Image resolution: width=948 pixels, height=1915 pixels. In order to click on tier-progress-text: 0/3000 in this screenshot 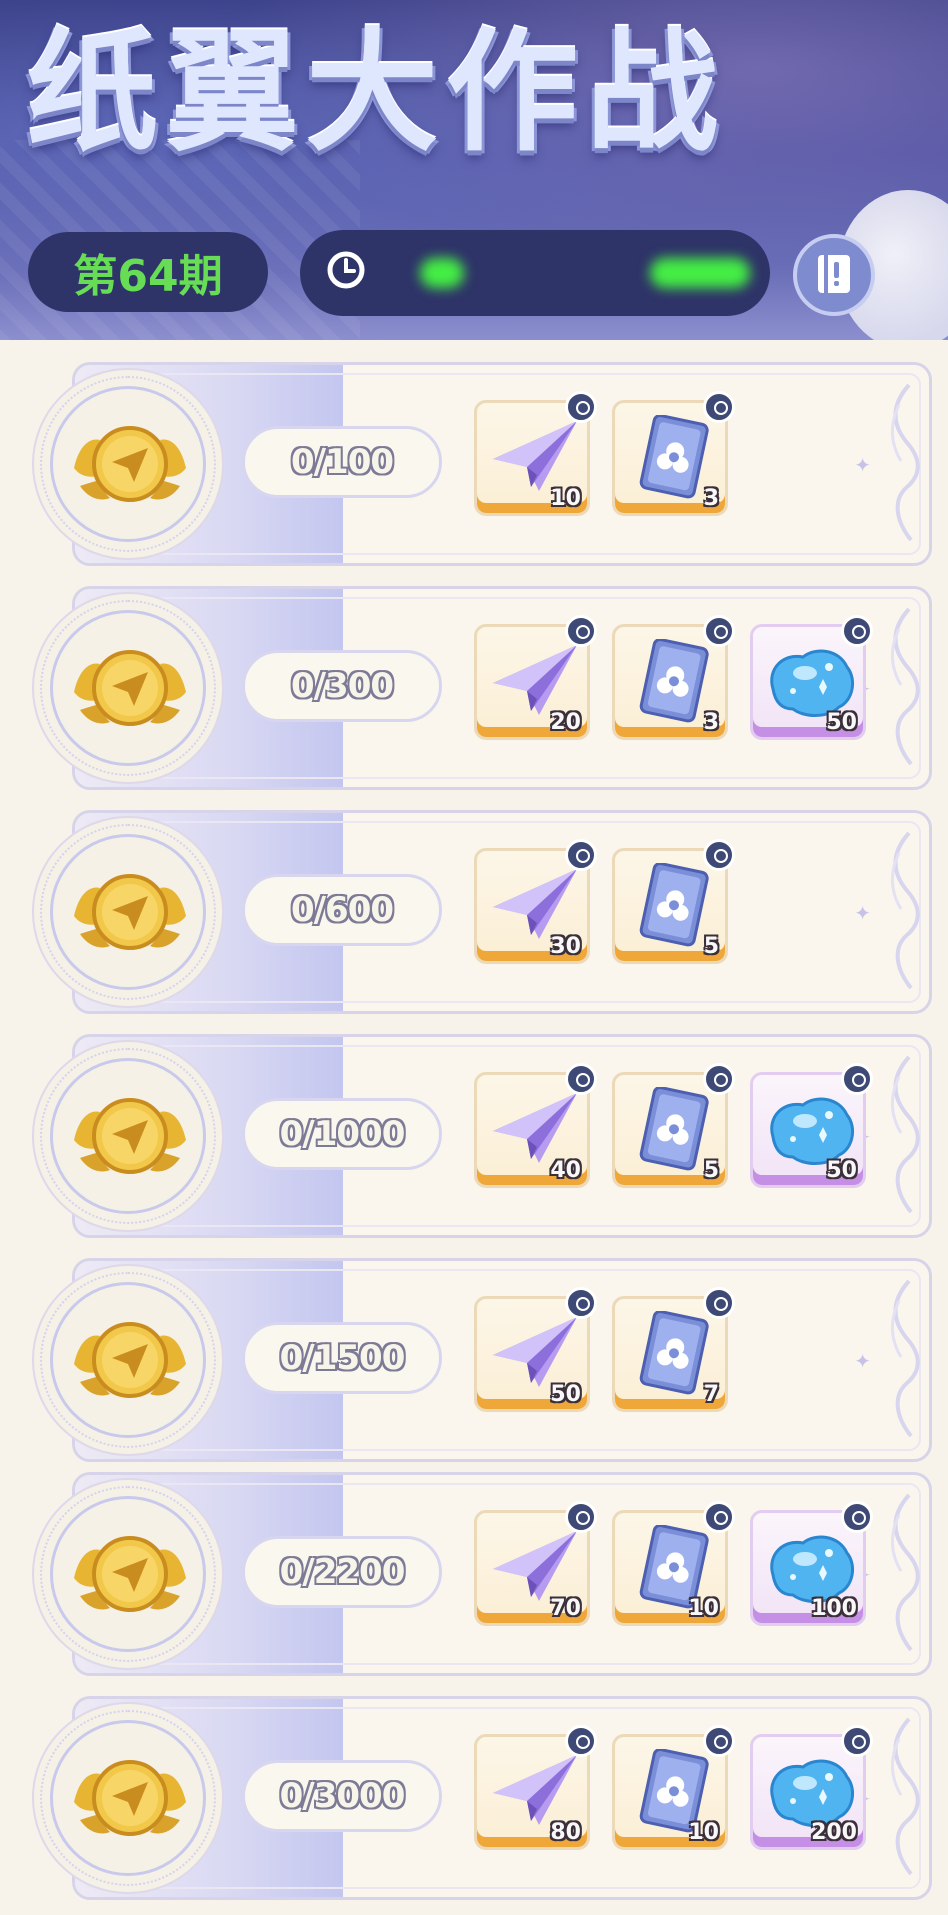, I will do `click(342, 1796)`.